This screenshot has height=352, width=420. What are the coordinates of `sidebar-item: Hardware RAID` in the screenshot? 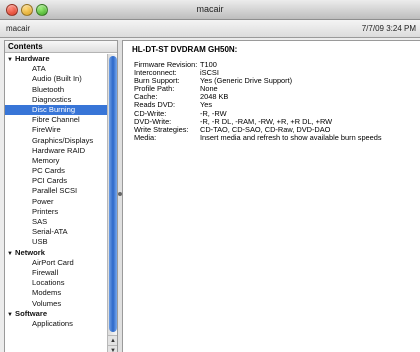 It's located at (57, 151).